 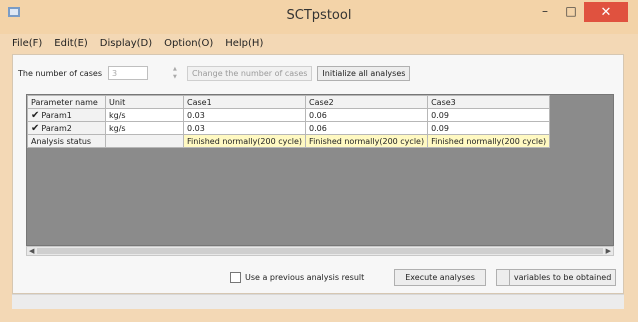 What do you see at coordinates (56, 128) in the screenshot?
I see `param-name: Param2` at bounding box center [56, 128].